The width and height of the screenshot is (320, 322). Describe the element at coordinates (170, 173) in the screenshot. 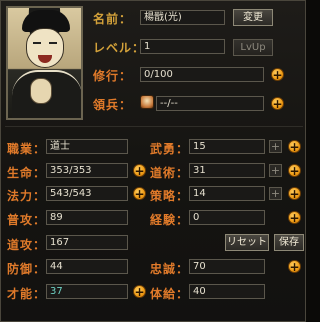

I see `taoism-label: 道術：` at that location.